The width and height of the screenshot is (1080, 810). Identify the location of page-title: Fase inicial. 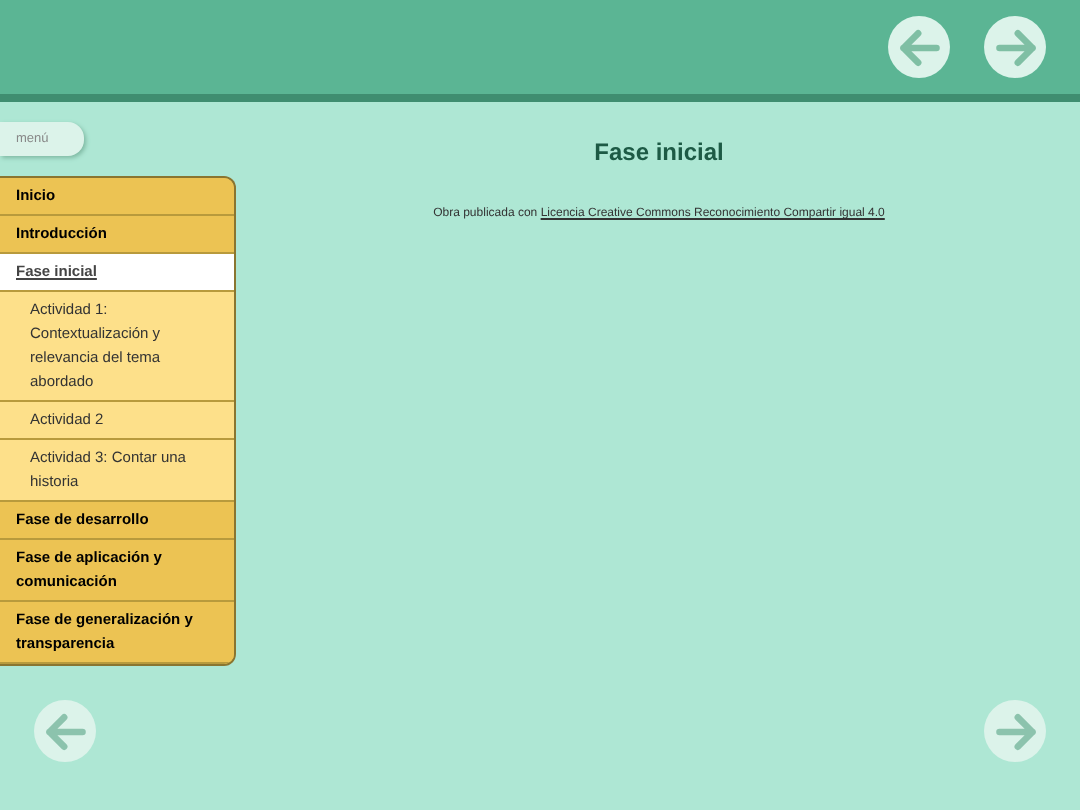
(659, 153).